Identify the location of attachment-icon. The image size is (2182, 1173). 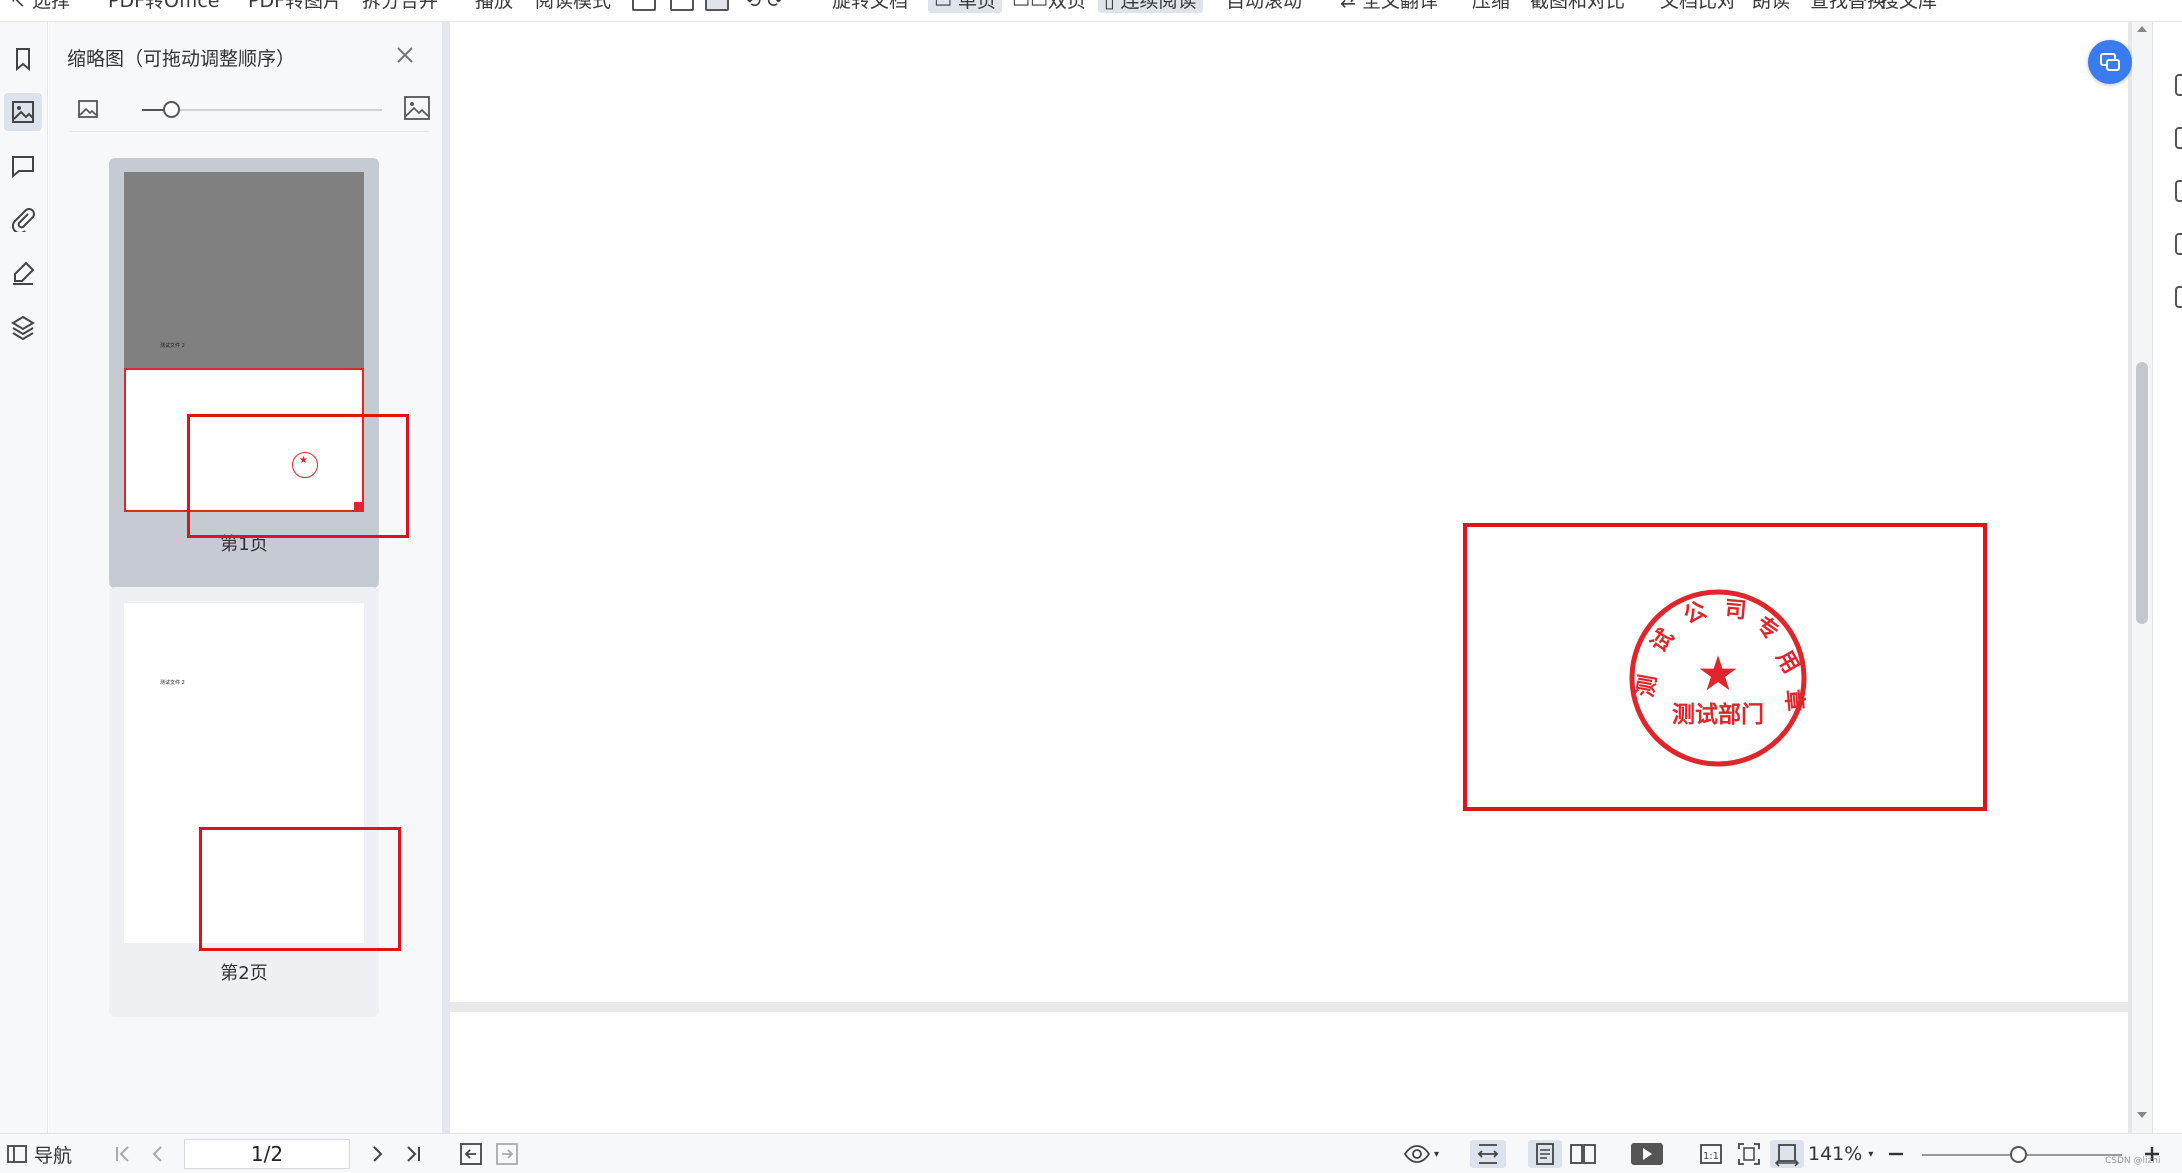
(23, 220).